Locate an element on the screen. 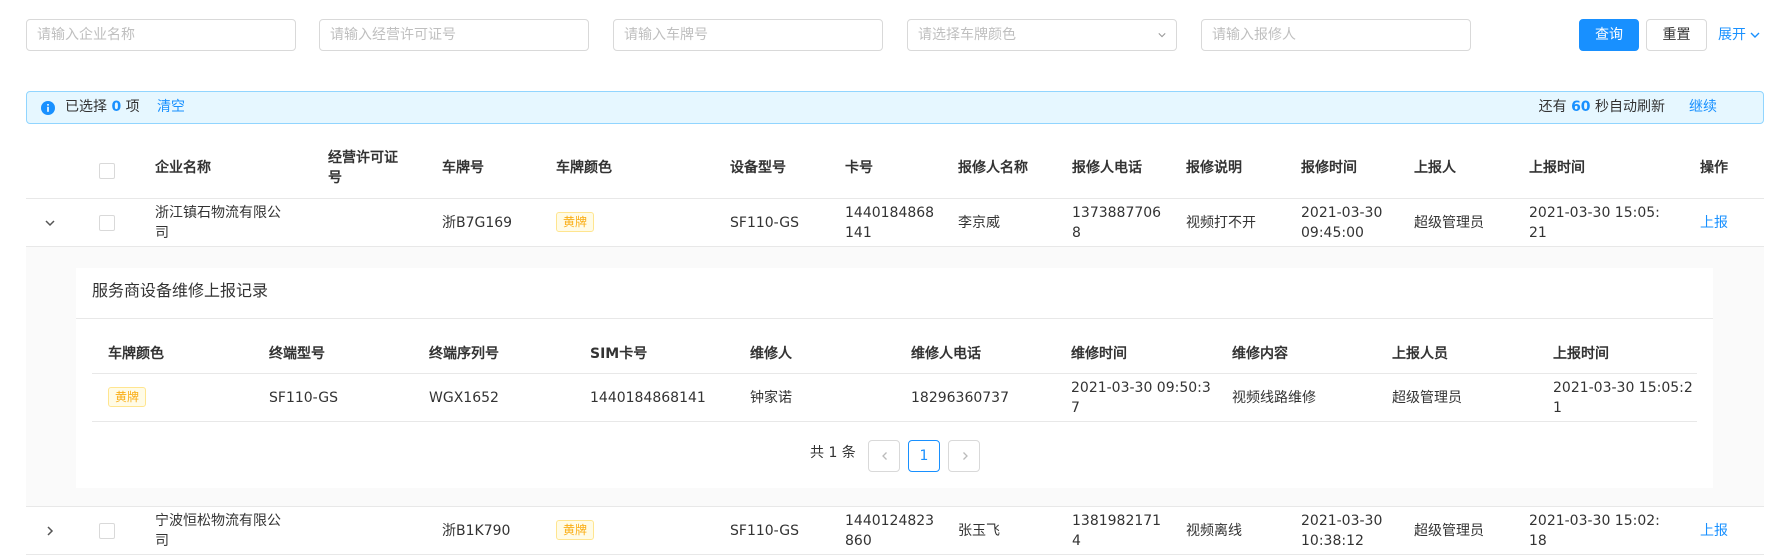 The height and width of the screenshot is (558, 1784). row-company: 浙江镇石物流有限公 司 is located at coordinates (218, 223).